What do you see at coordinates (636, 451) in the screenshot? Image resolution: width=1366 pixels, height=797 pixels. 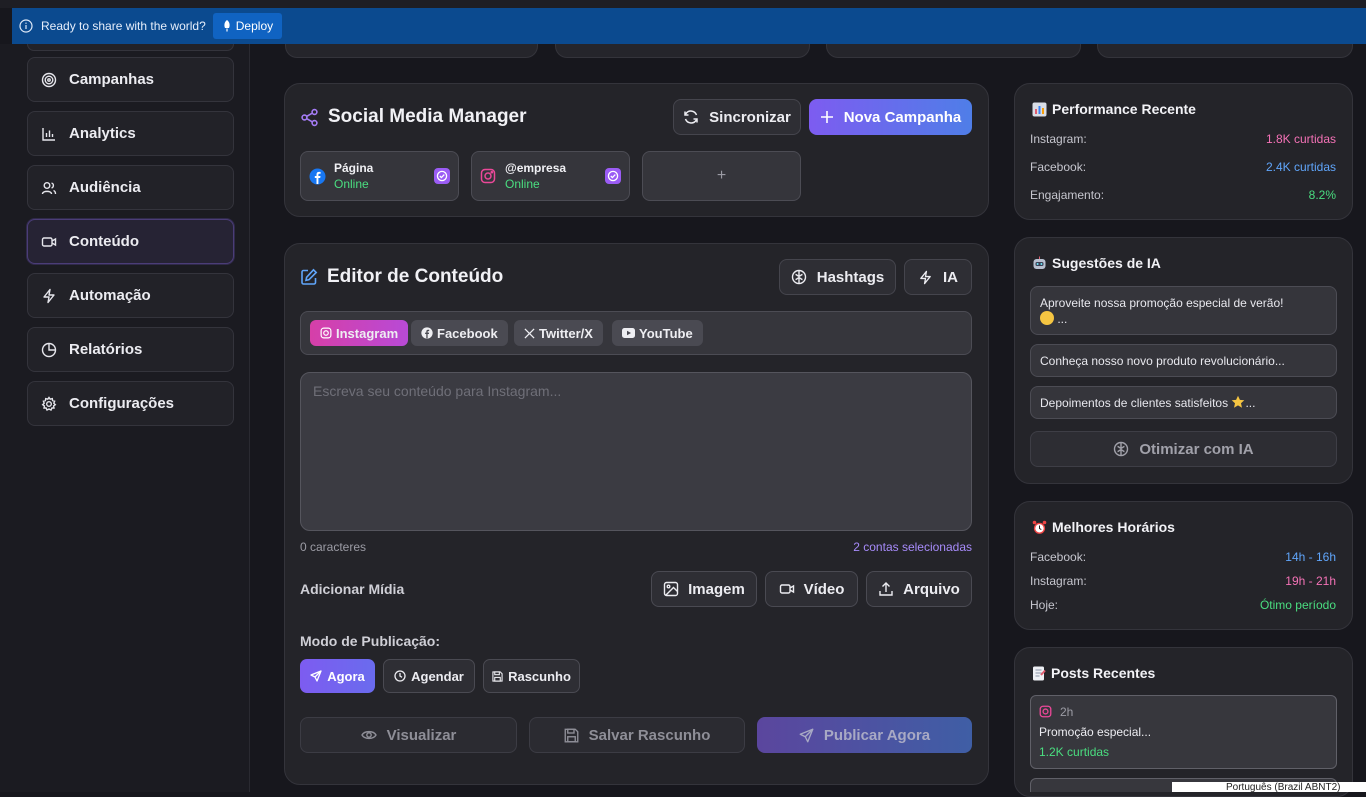 I see `content-textarea` at bounding box center [636, 451].